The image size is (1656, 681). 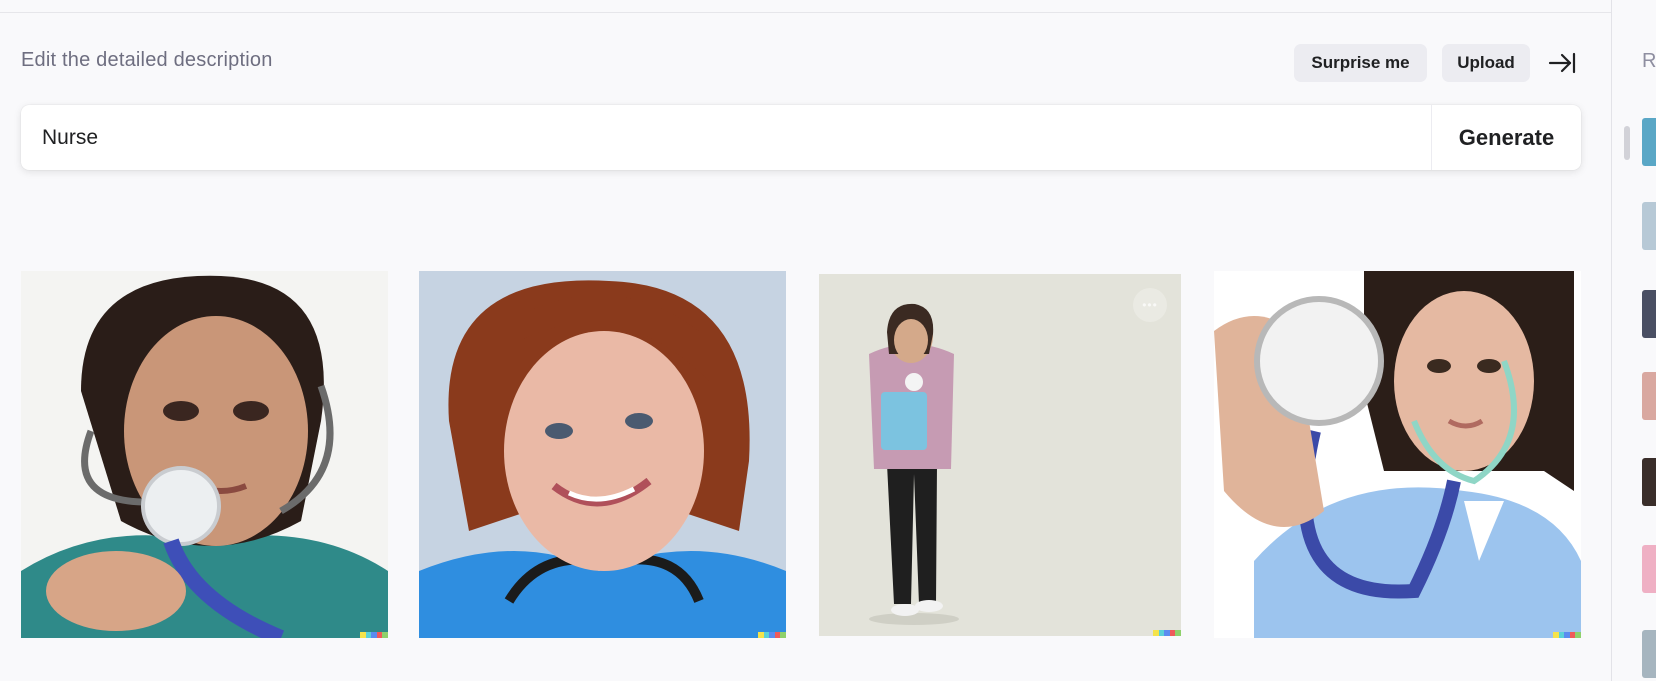 What do you see at coordinates (1506, 137) in the screenshot?
I see `generate-button: Generate` at bounding box center [1506, 137].